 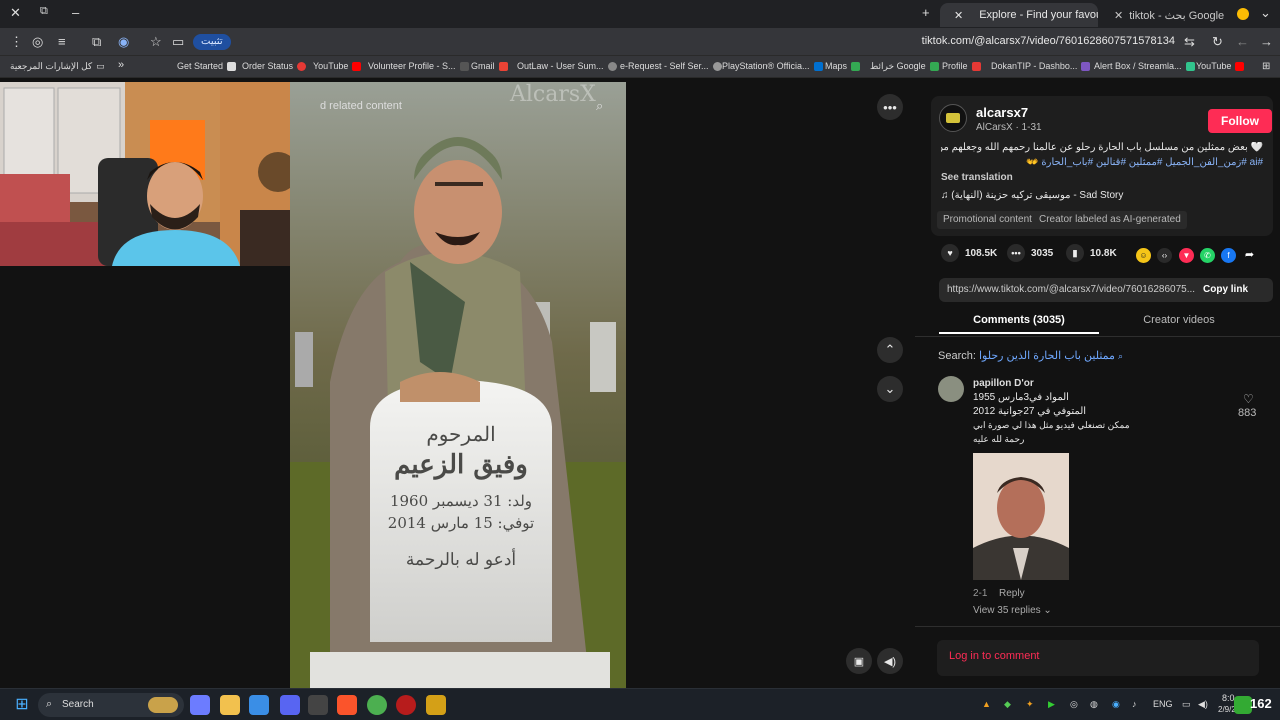 What do you see at coordinates (890, 389) in the screenshot?
I see `next-video-icon: ⌄` at bounding box center [890, 389].